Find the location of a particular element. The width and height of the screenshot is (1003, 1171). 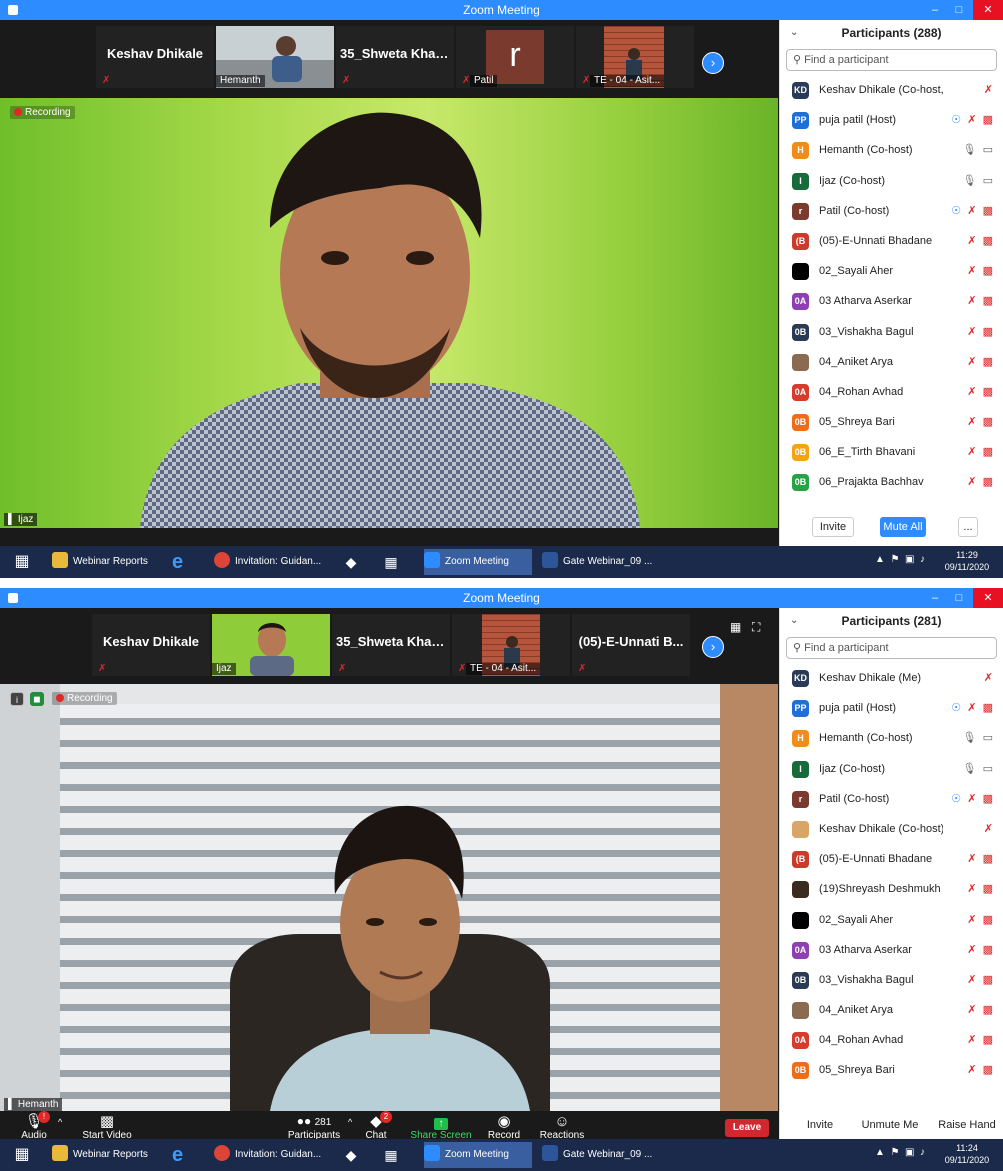

fullscreen-icon: ⛶ is located at coordinates (756, 627).